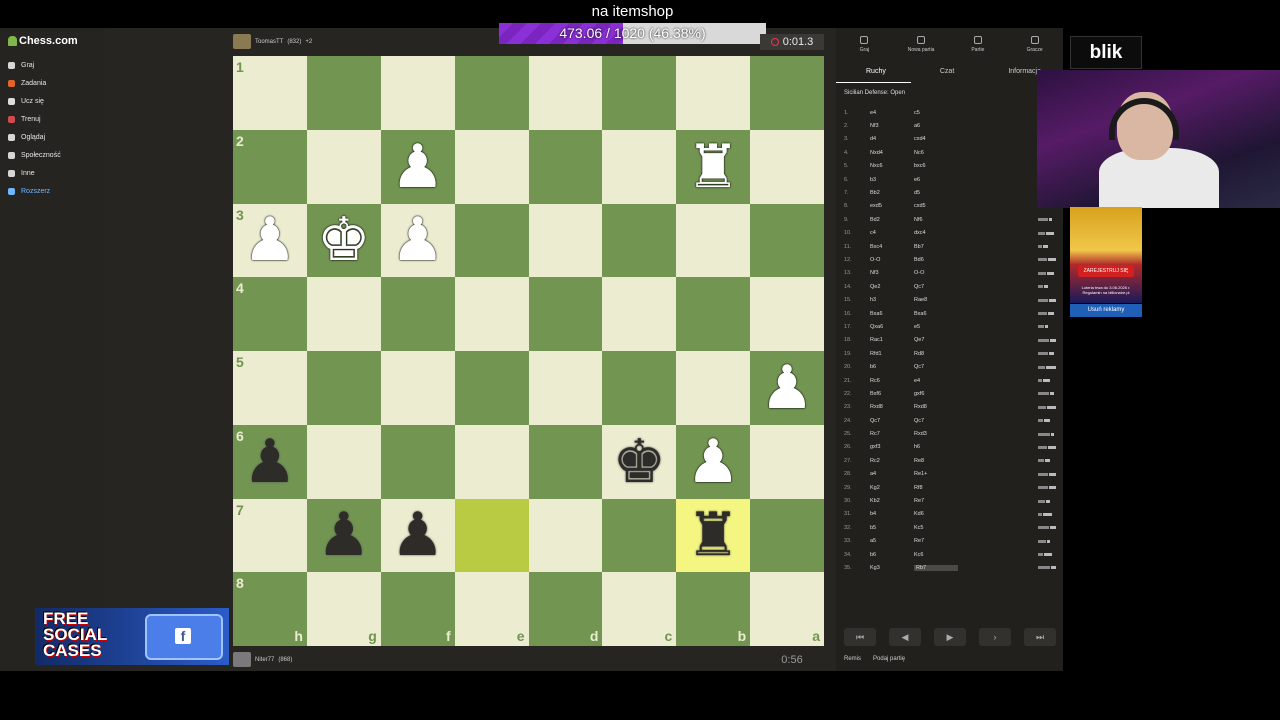 The height and width of the screenshot is (720, 1280). Describe the element at coordinates (892, 153) in the screenshot. I see `white-move: Nxd4` at that location.